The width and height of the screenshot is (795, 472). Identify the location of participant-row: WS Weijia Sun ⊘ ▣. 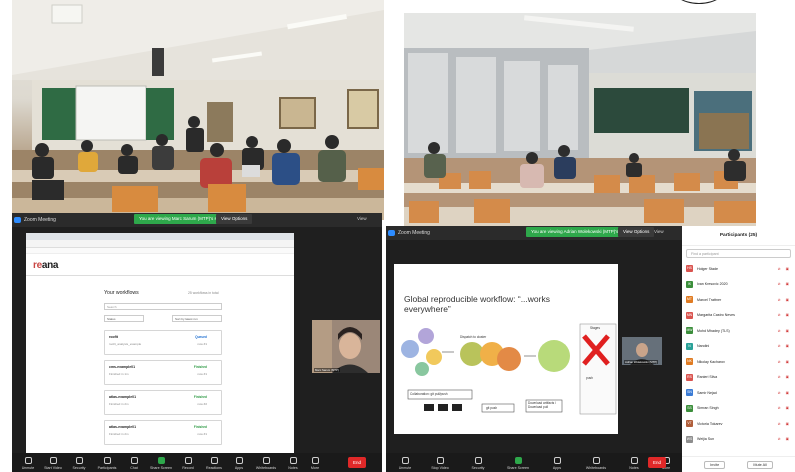
(738, 440).